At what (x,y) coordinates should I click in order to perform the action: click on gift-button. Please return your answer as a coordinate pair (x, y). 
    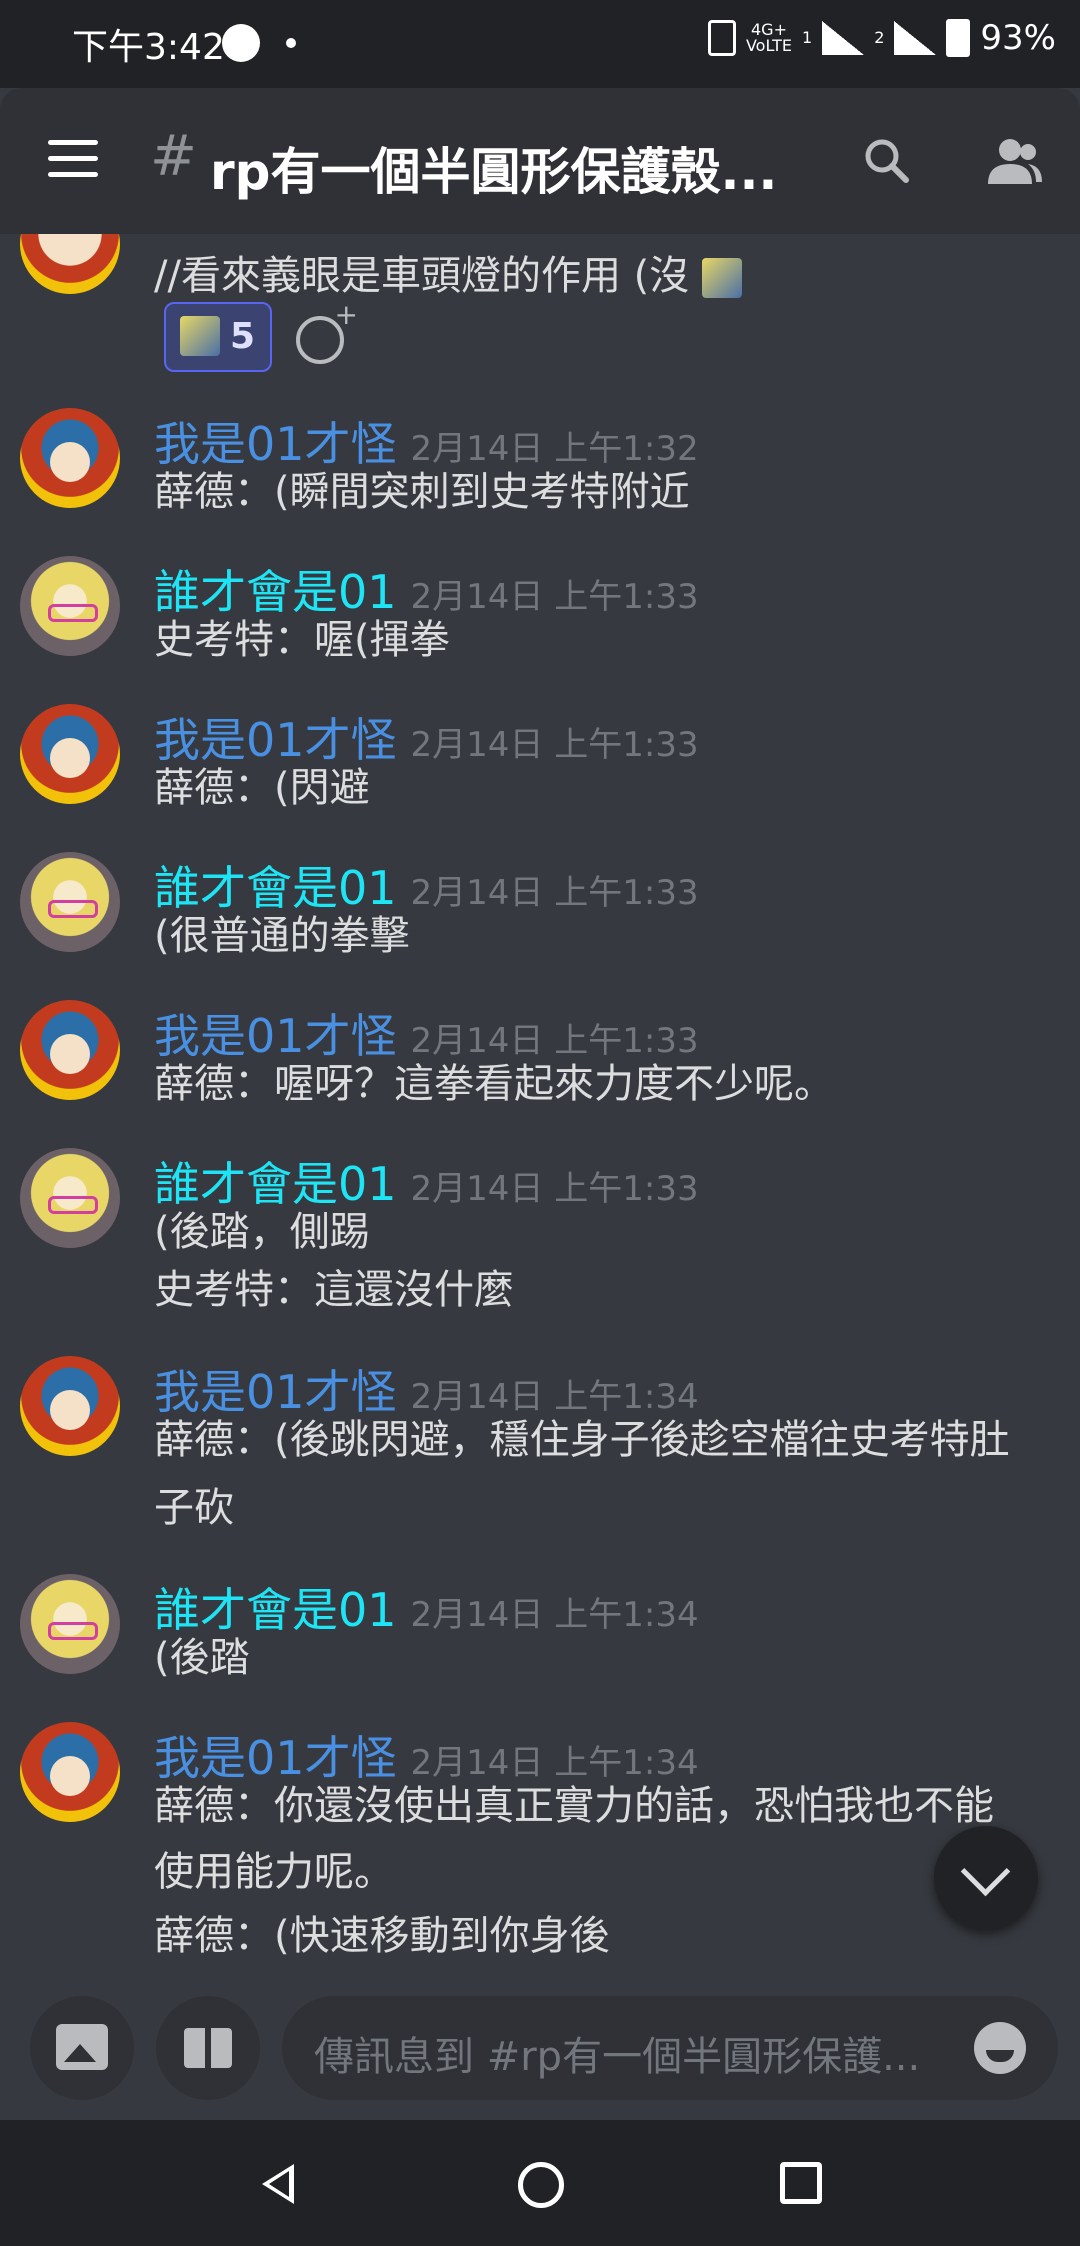
    Looking at the image, I should click on (208, 2048).